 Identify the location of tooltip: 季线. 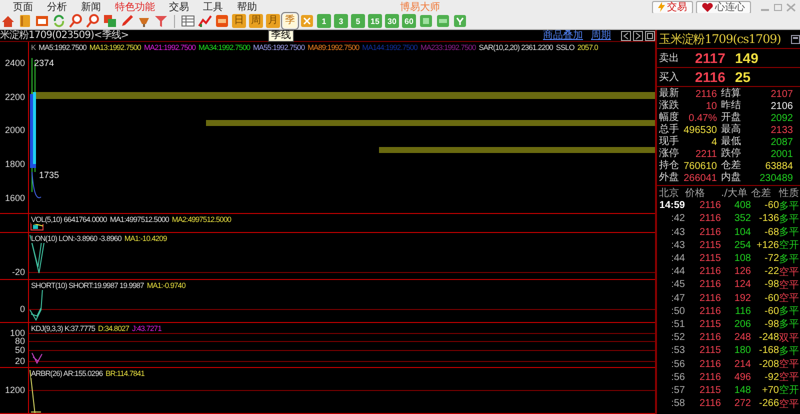
(281, 36).